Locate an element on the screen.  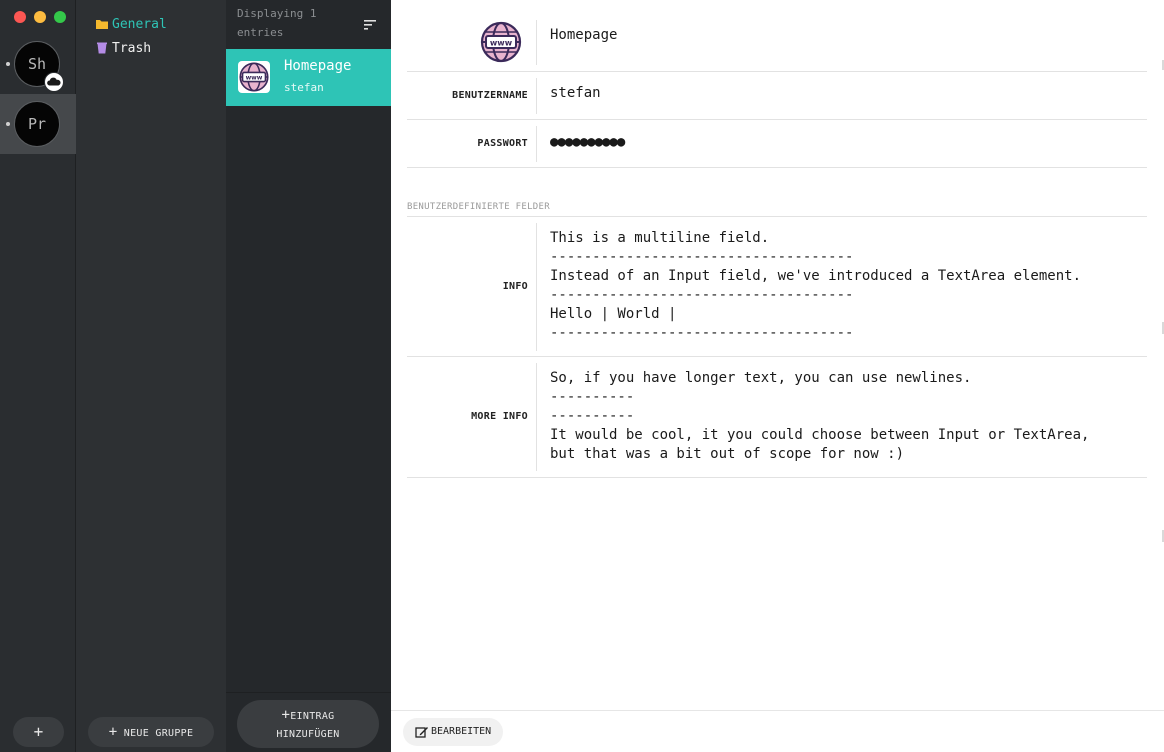
new-group-button: + NEUE GRUPPE is located at coordinates (151, 732).